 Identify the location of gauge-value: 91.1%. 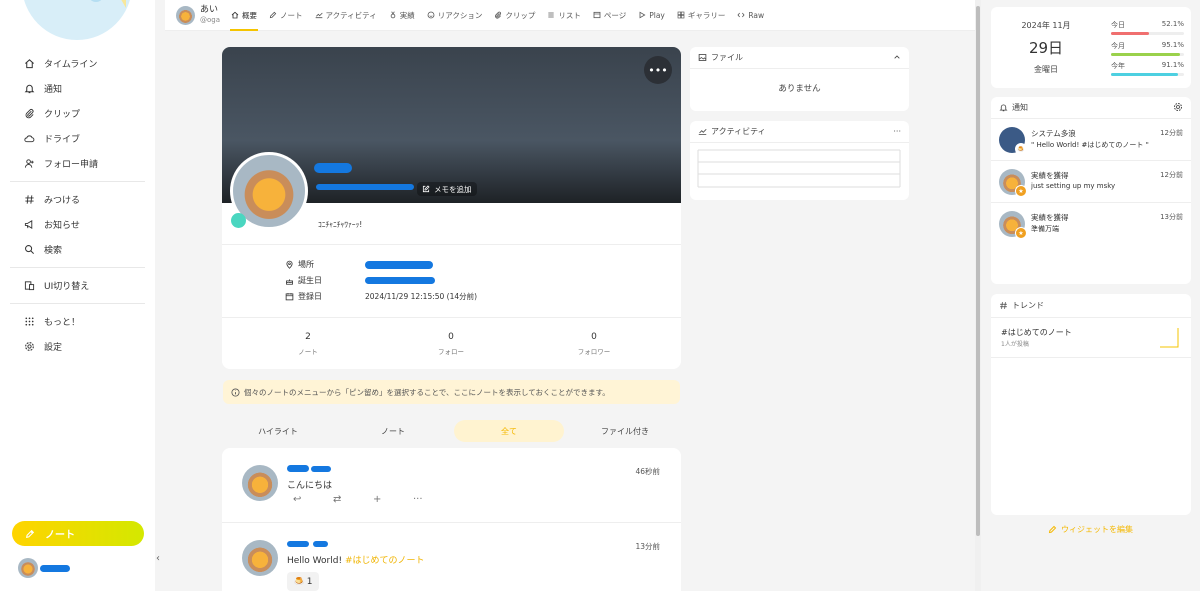
(1172, 65).